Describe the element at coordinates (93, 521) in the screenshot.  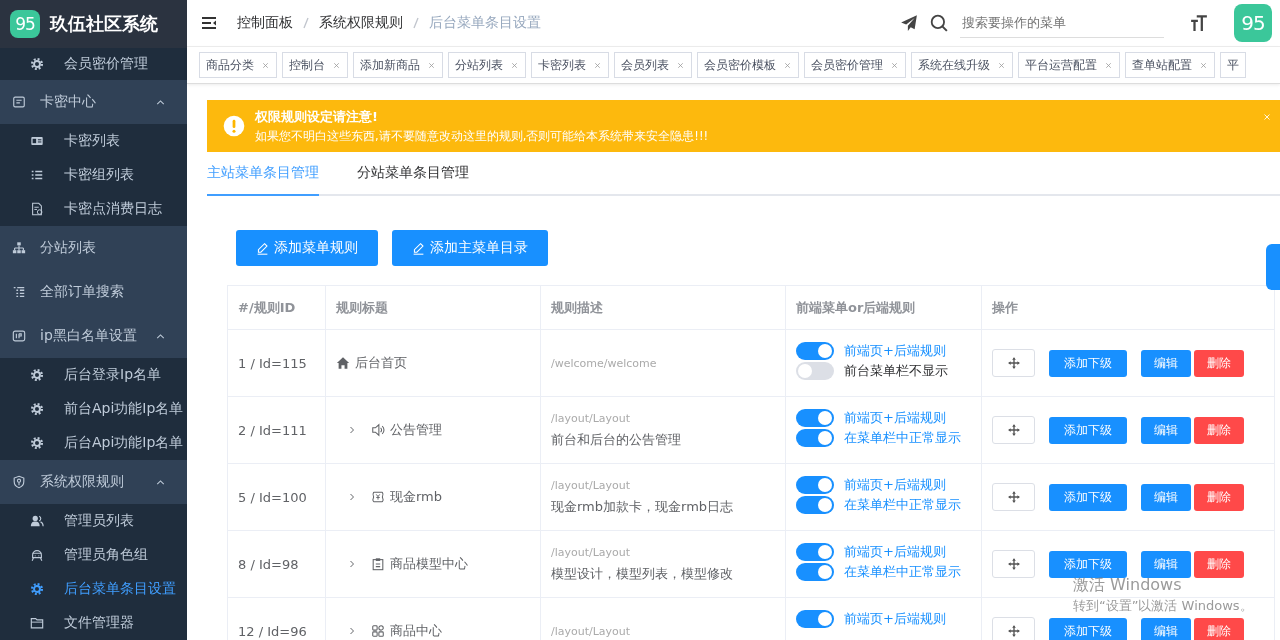
I see `menu-item: 管理员列表` at that location.